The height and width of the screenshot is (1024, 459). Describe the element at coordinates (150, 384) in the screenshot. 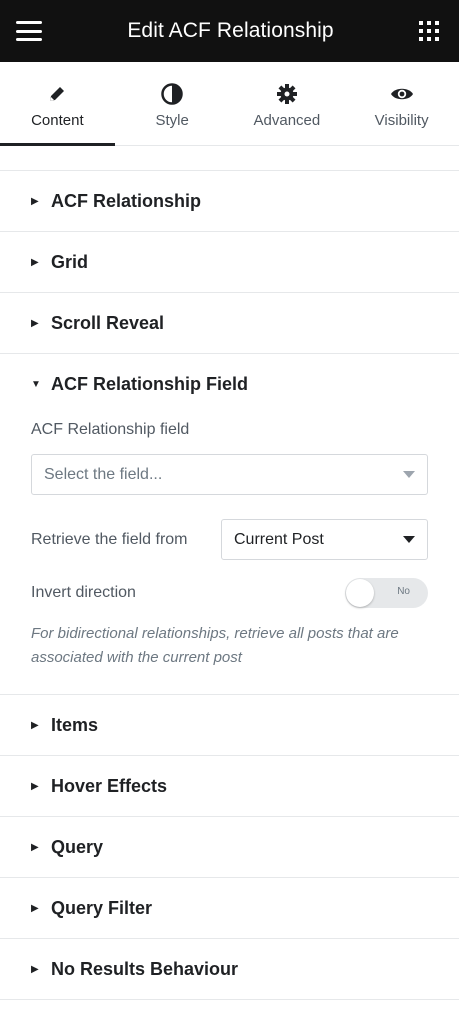

I see `section-label: ACF Relationship Field` at that location.